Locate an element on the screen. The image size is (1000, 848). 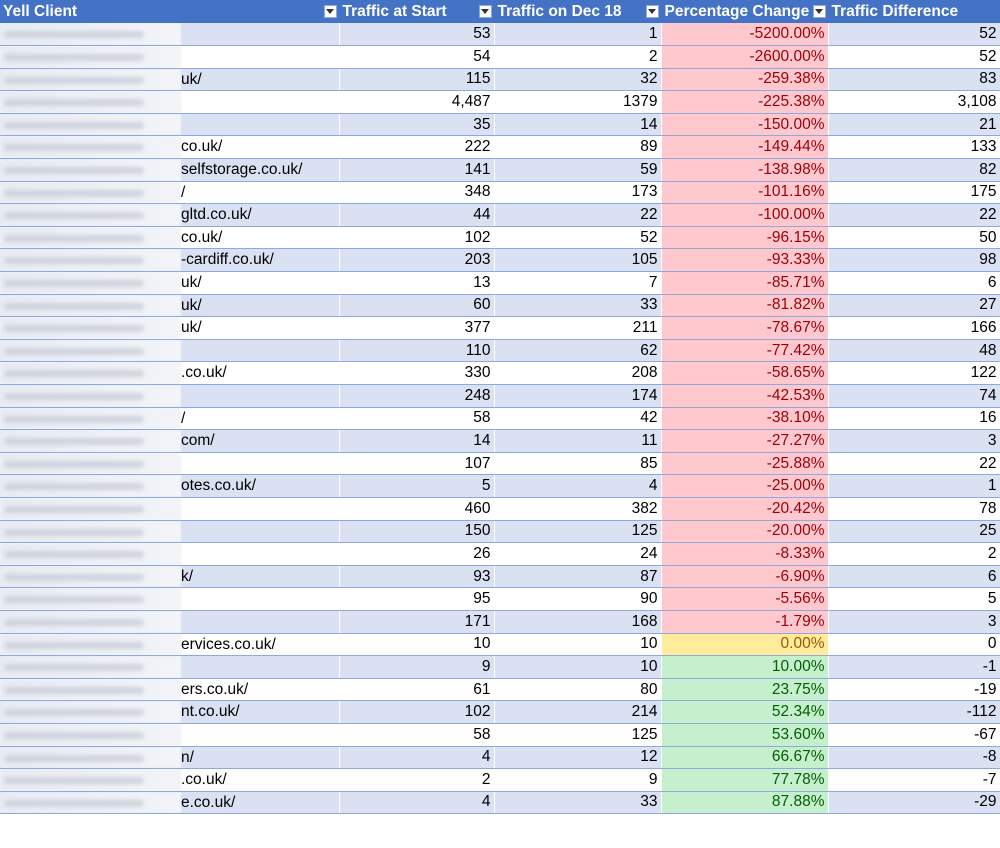
traffic-dec18-cell: 1 is located at coordinates (578, 35).